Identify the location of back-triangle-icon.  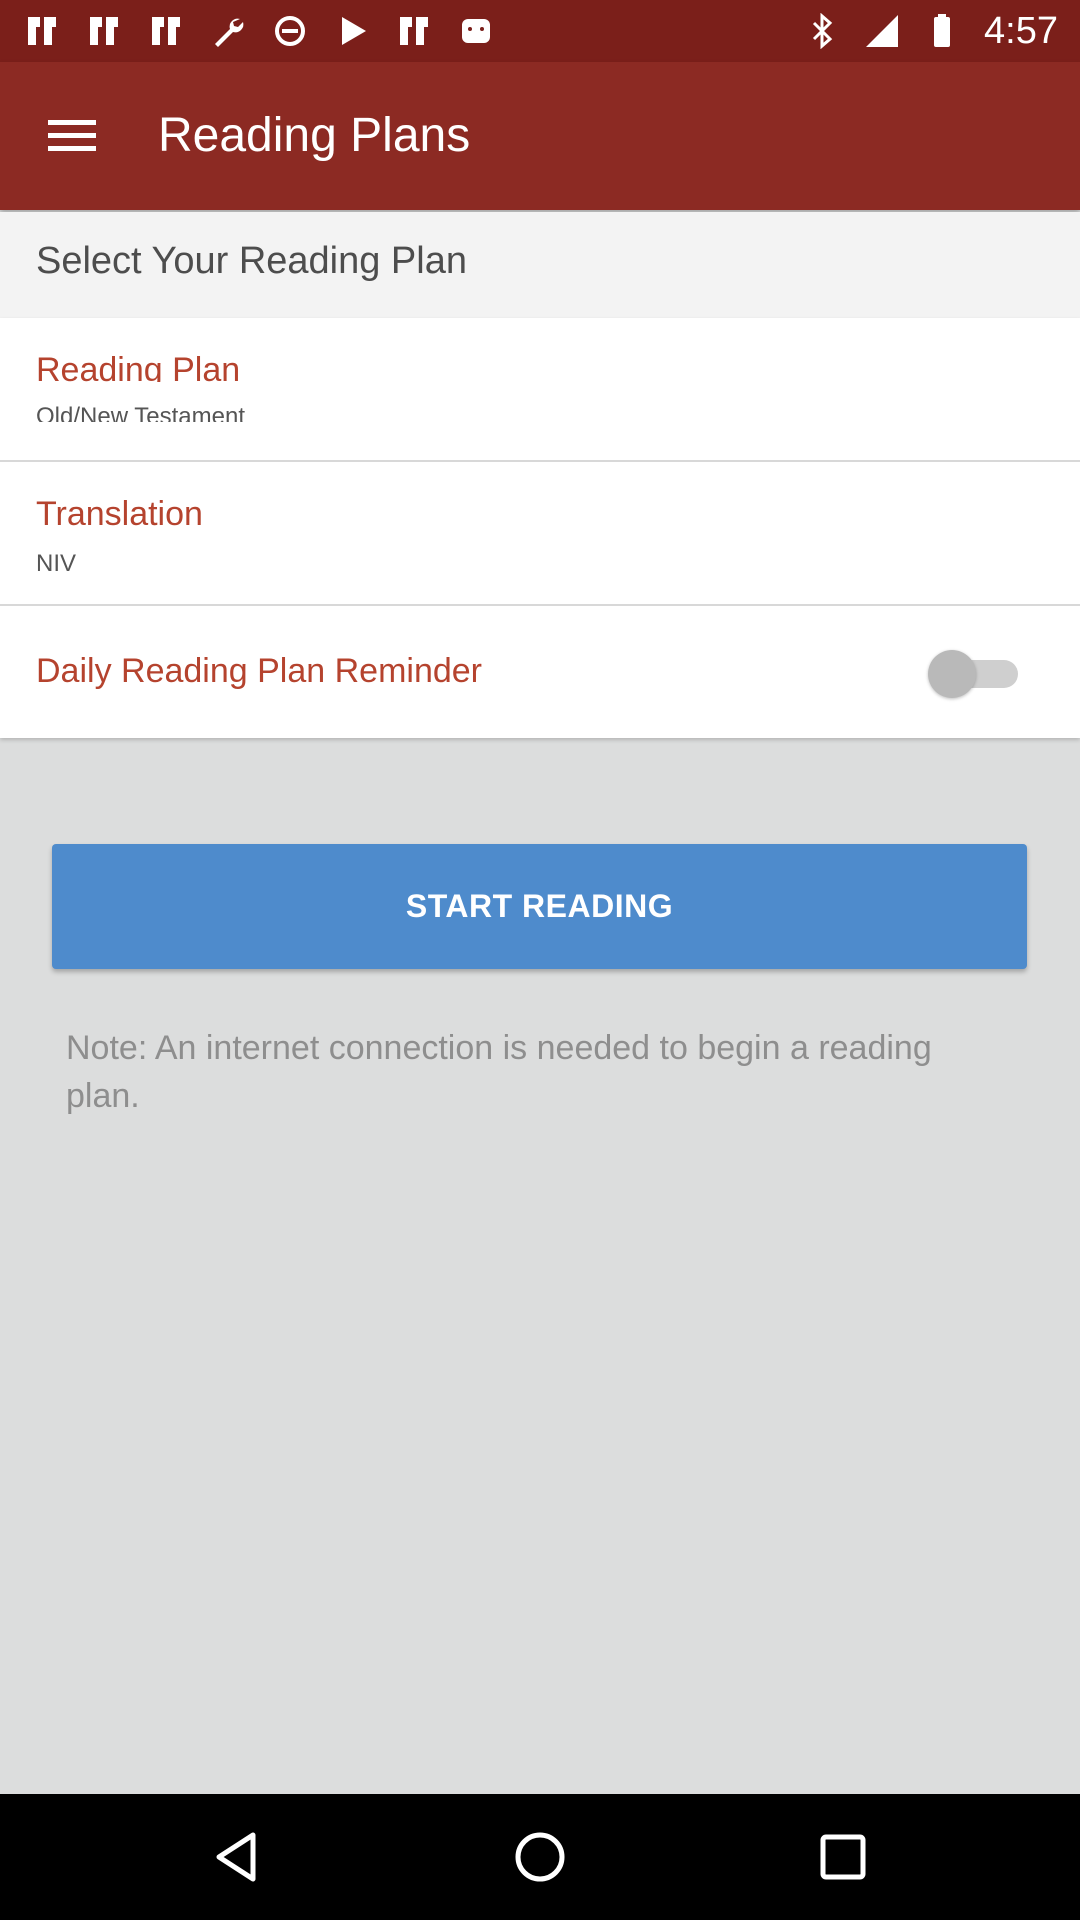
(236, 1857).